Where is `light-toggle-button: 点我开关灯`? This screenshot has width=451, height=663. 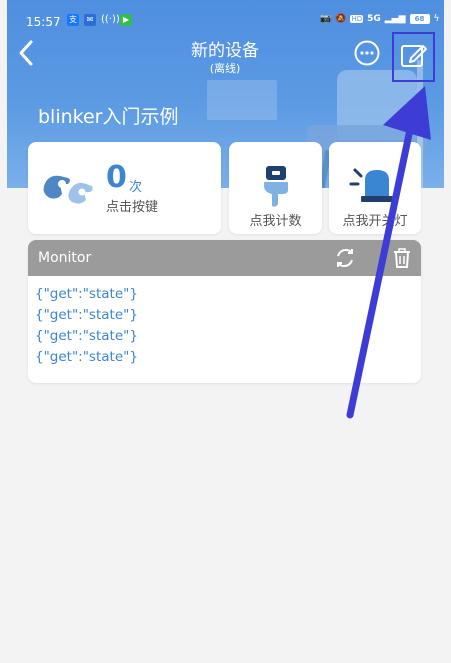 light-toggle-button: 点我开关灯 is located at coordinates (375, 188).